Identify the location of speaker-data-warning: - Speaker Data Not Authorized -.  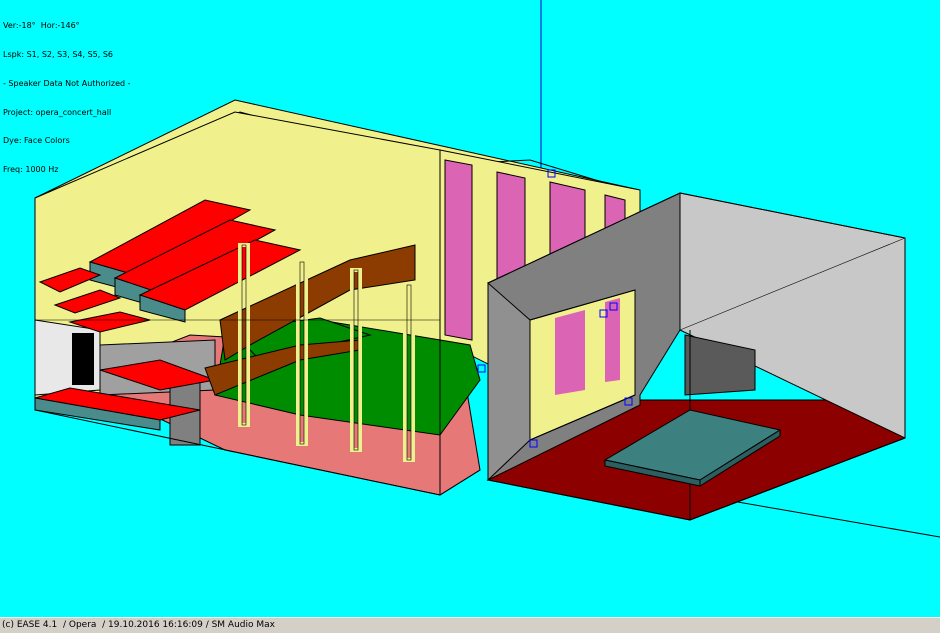
(67, 83).